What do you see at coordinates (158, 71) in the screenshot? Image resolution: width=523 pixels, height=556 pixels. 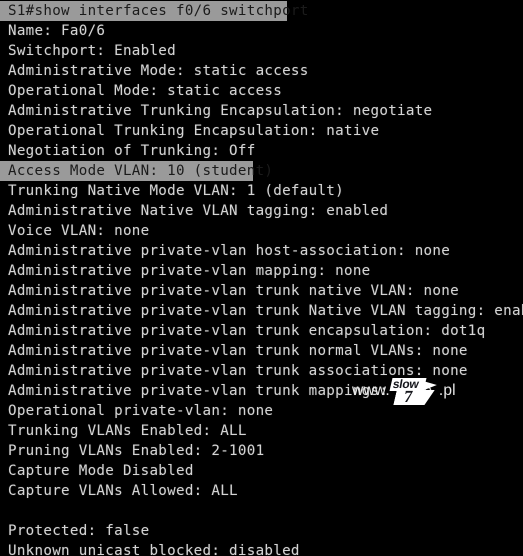 I see `terminal-line: Administrative Mode: static access` at bounding box center [158, 71].